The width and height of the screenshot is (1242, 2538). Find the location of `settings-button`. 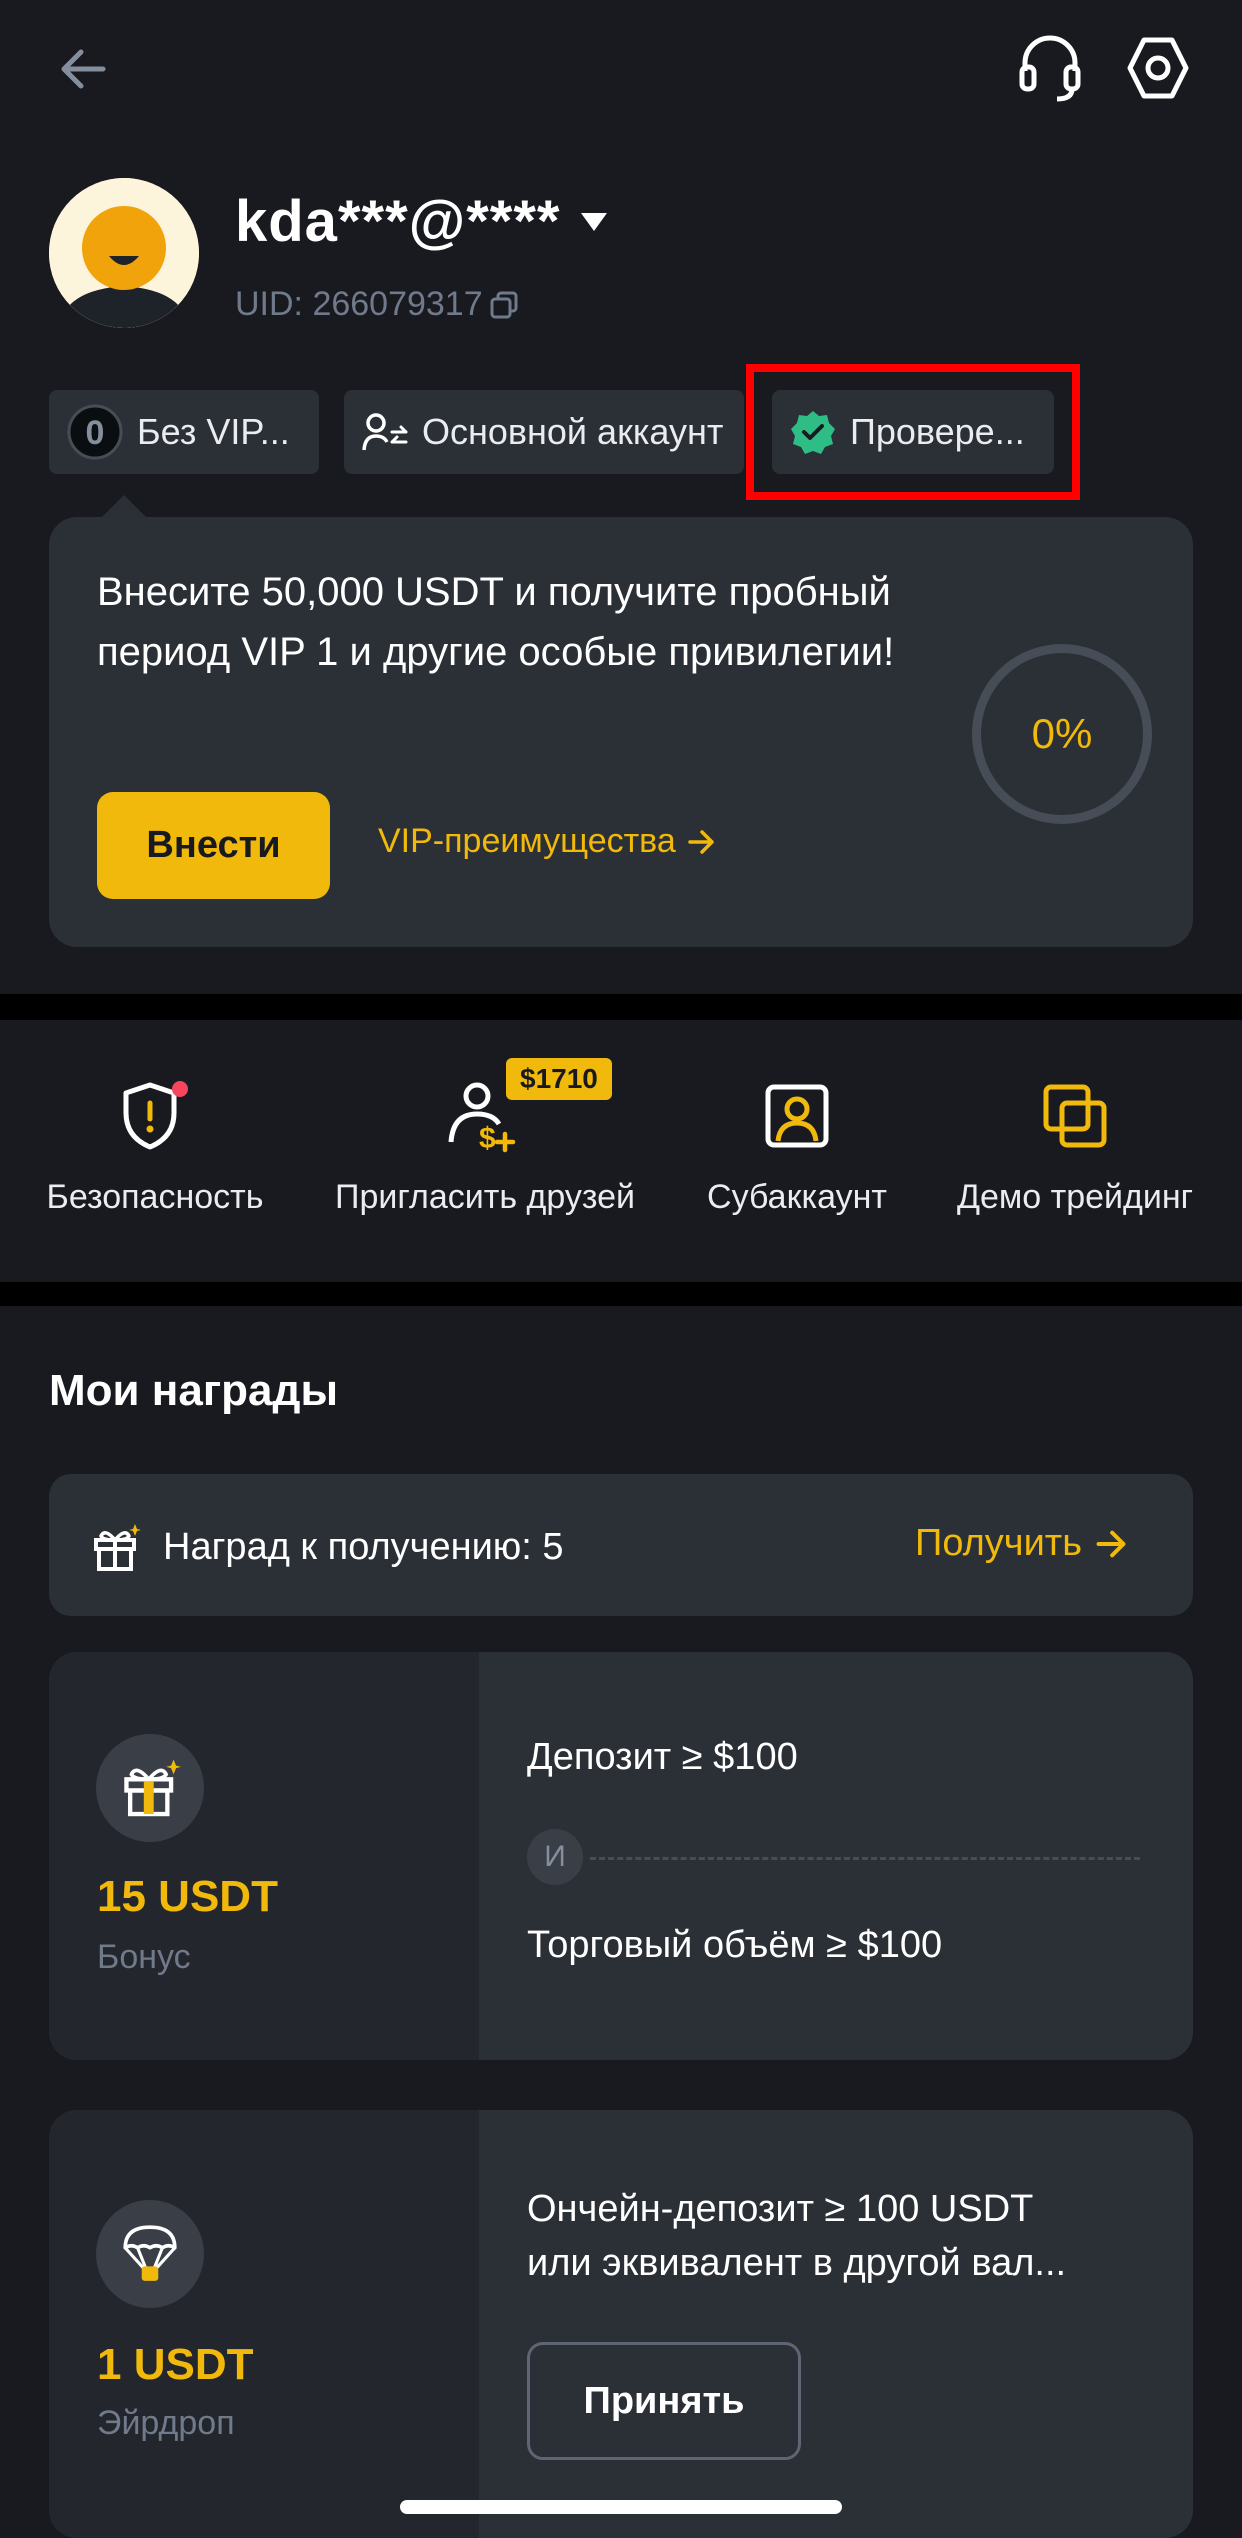

settings-button is located at coordinates (1158, 68).